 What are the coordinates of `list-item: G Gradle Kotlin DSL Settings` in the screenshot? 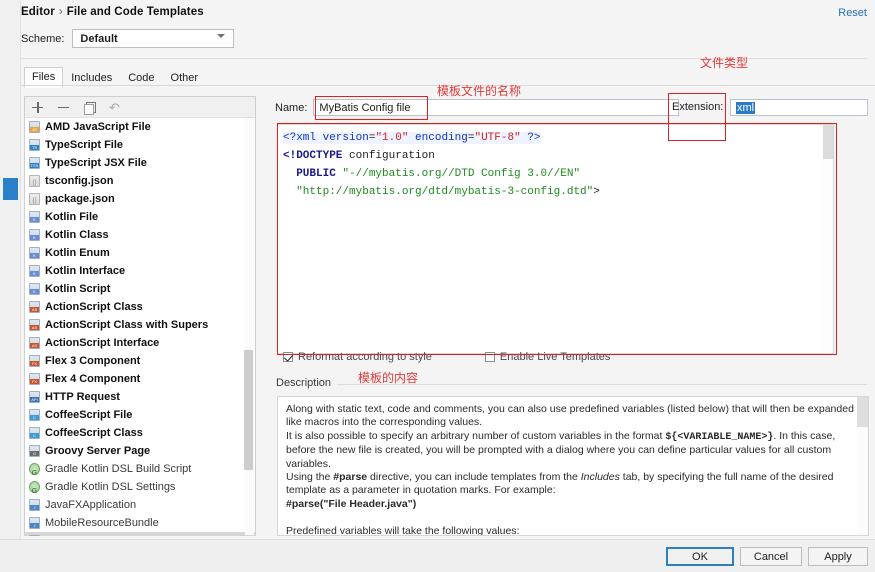 It's located at (140, 487).